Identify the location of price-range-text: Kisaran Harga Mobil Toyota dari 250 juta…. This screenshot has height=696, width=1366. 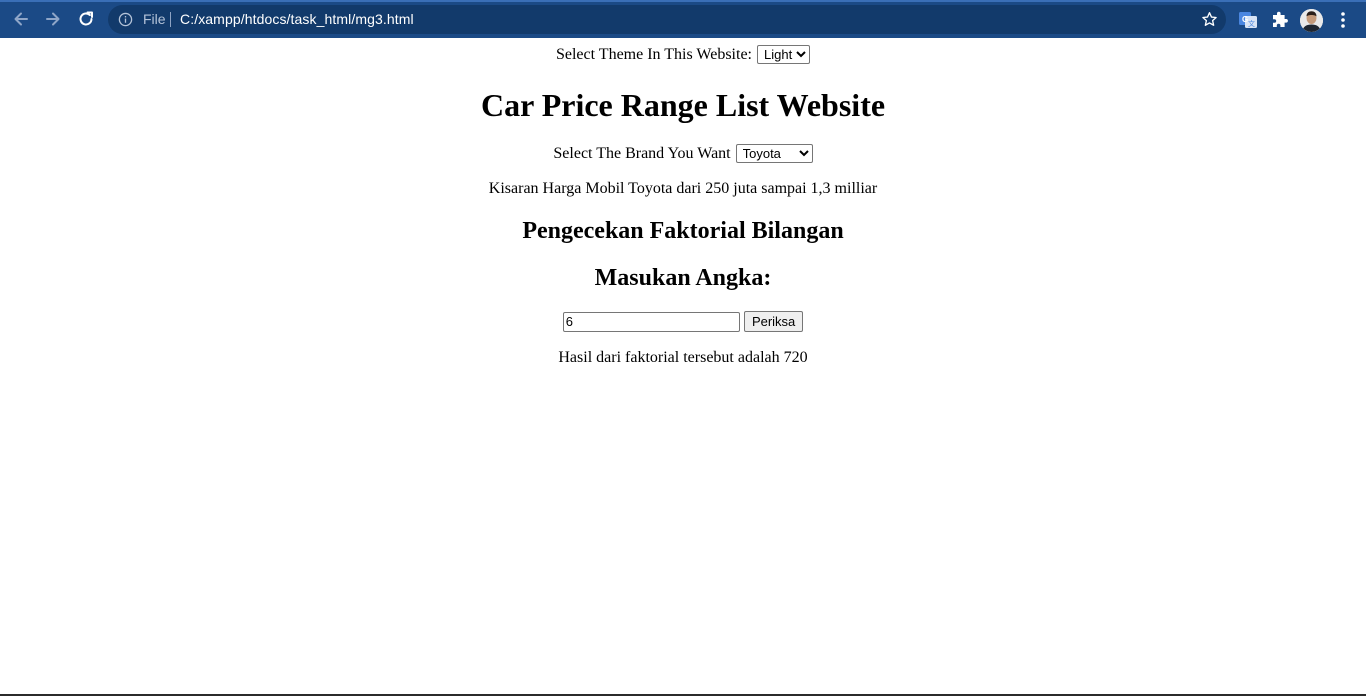
(683, 188).